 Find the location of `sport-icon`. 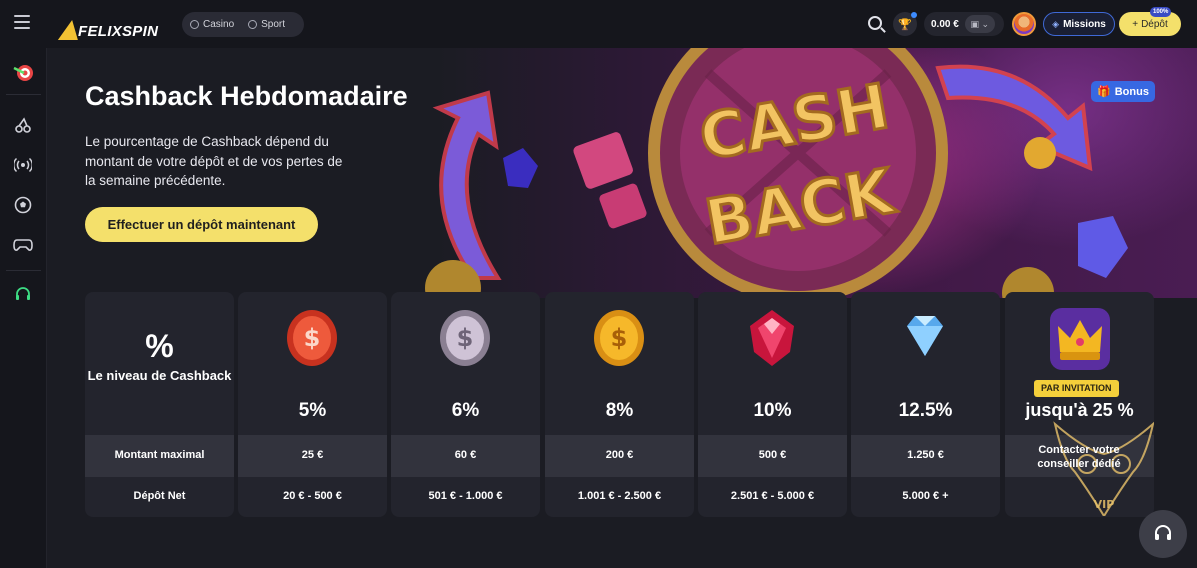

sport-icon is located at coordinates (253, 24).